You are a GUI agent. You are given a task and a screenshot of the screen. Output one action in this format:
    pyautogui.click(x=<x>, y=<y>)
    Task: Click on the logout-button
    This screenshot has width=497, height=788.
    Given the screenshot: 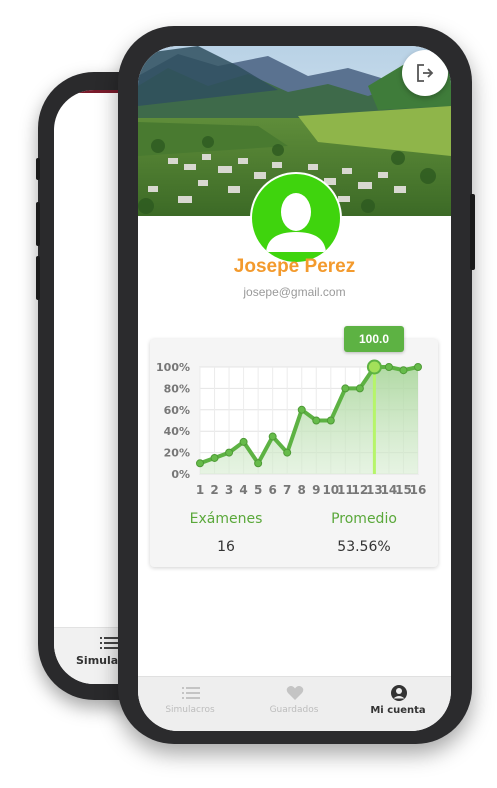 What is the action you would take?
    pyautogui.click(x=425, y=73)
    